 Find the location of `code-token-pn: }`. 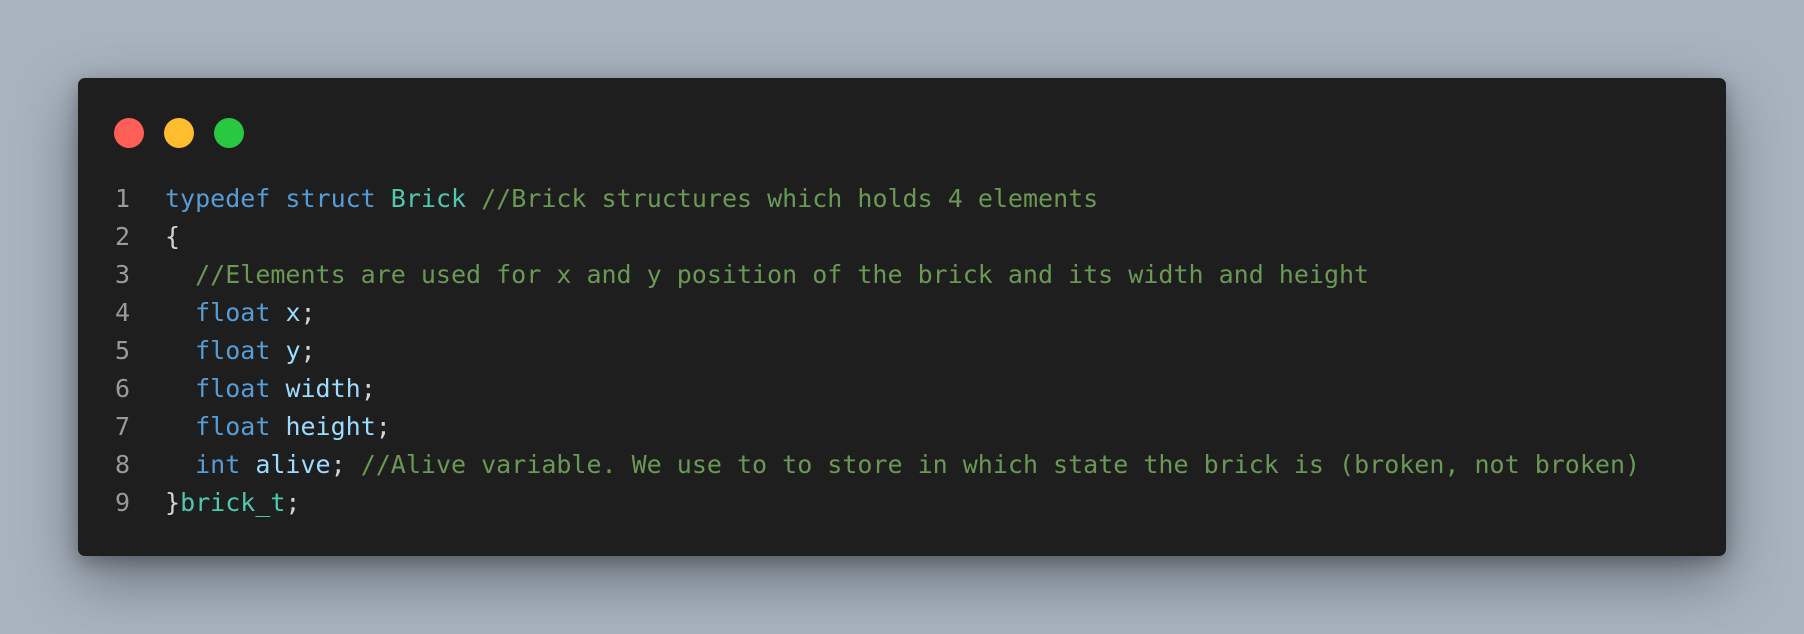

code-token-pn: } is located at coordinates (173, 502).